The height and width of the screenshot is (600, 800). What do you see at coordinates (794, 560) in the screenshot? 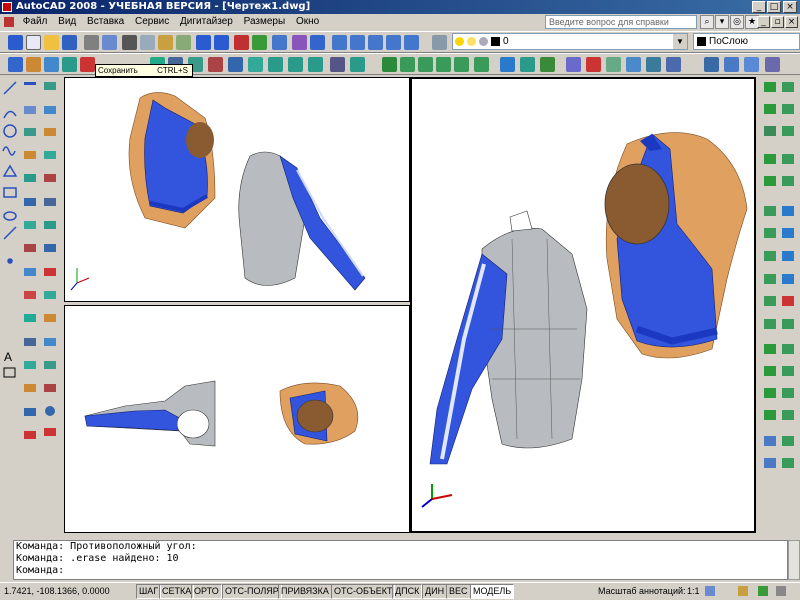
I see `command-scrollbar` at bounding box center [794, 560].